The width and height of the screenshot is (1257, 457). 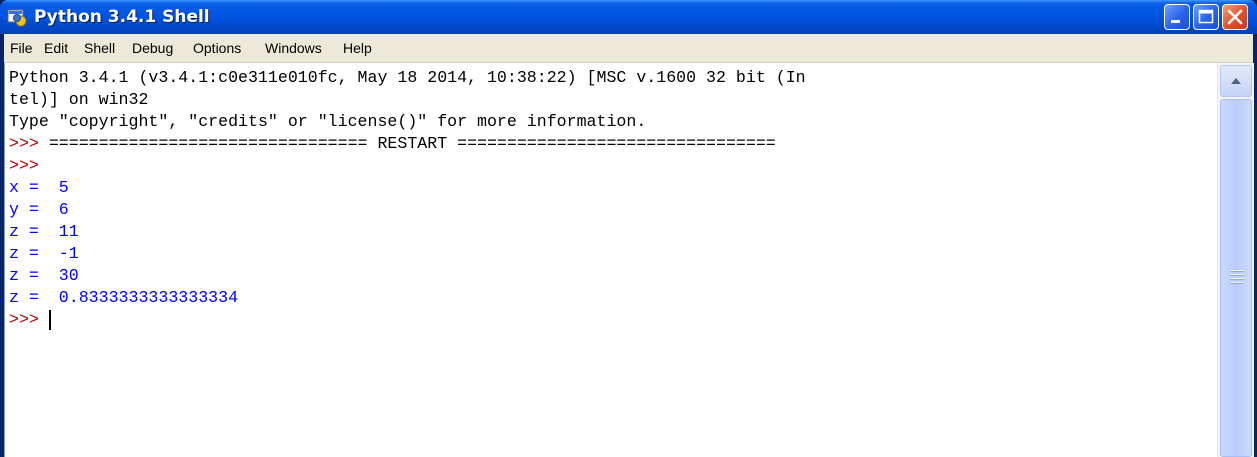 What do you see at coordinates (357, 48) in the screenshot?
I see `menu-help: Help` at bounding box center [357, 48].